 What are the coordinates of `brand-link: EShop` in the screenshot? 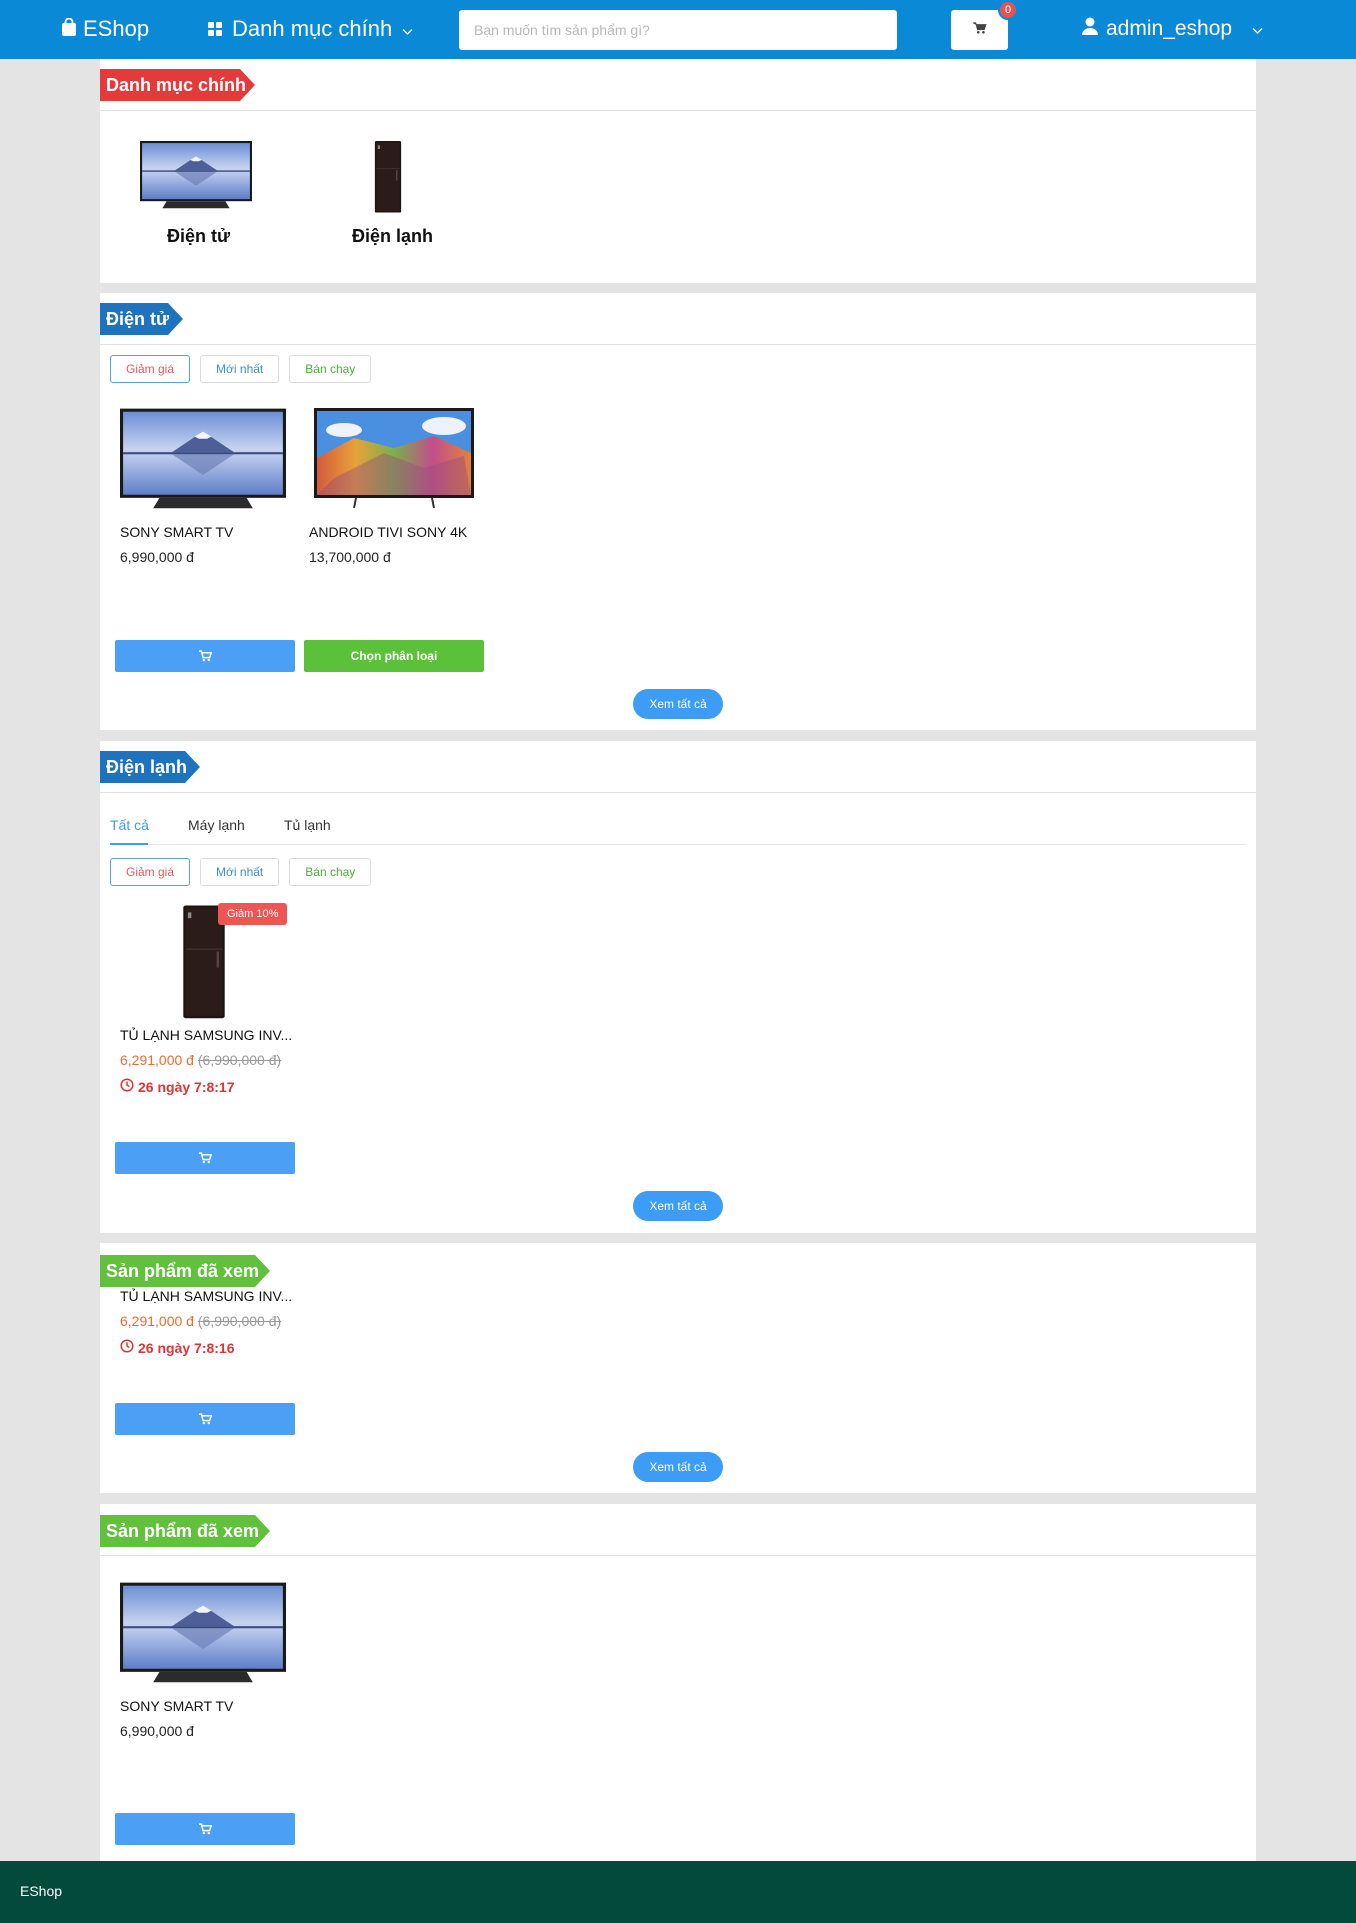 It's located at (105, 29).